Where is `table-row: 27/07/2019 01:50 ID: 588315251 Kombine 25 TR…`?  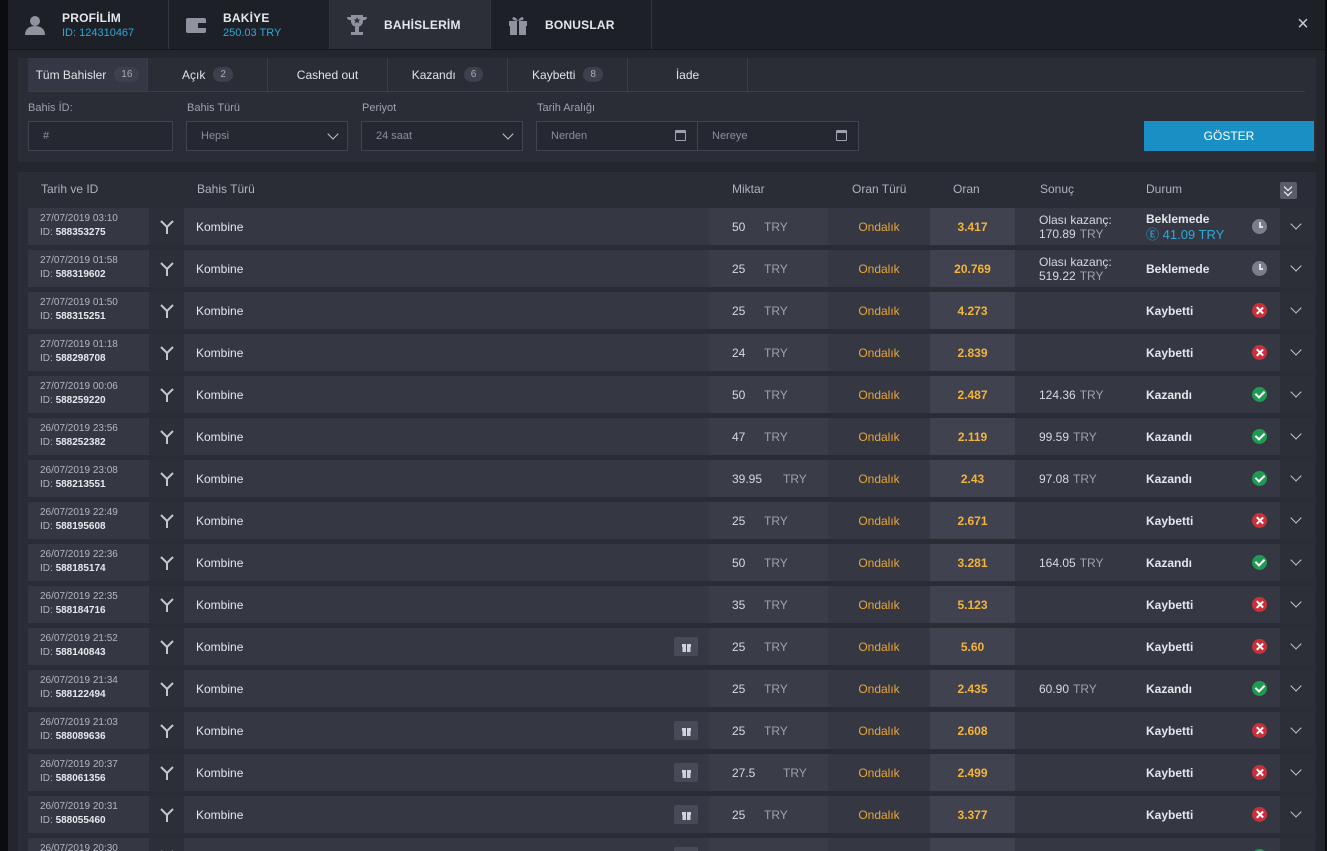 table-row: 27/07/2019 01:50 ID: 588315251 Kombine 25 TR… is located at coordinates (670, 310).